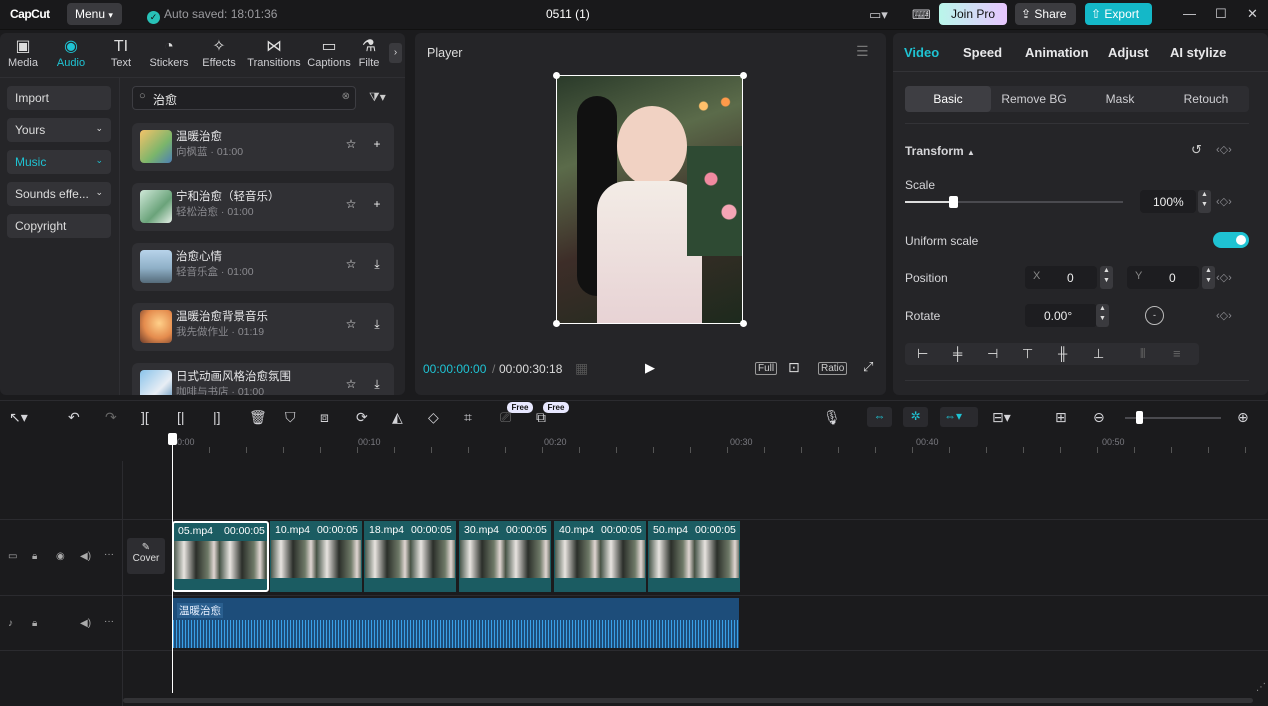 The height and width of the screenshot is (706, 1268). I want to click on main-track-magnet-icon: ⇔, so click(879, 417).